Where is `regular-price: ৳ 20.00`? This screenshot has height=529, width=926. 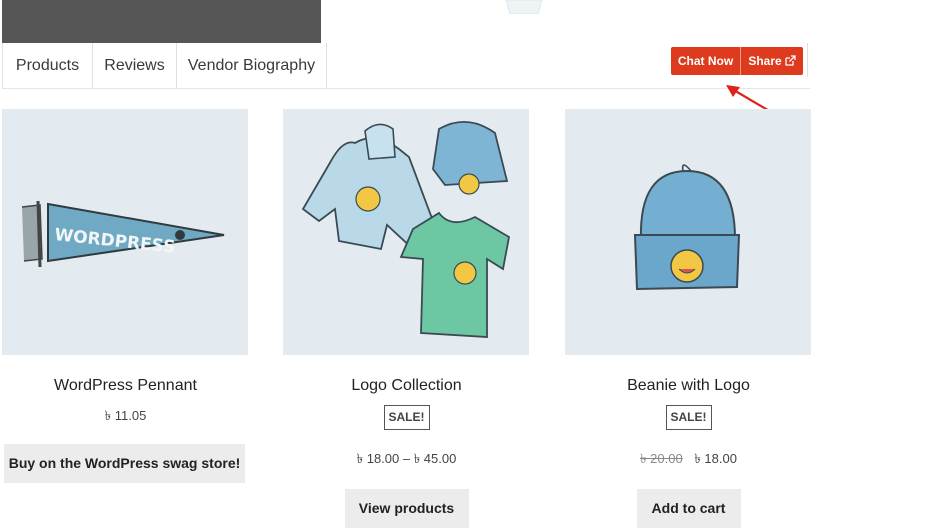 regular-price: ৳ 20.00 is located at coordinates (661, 458).